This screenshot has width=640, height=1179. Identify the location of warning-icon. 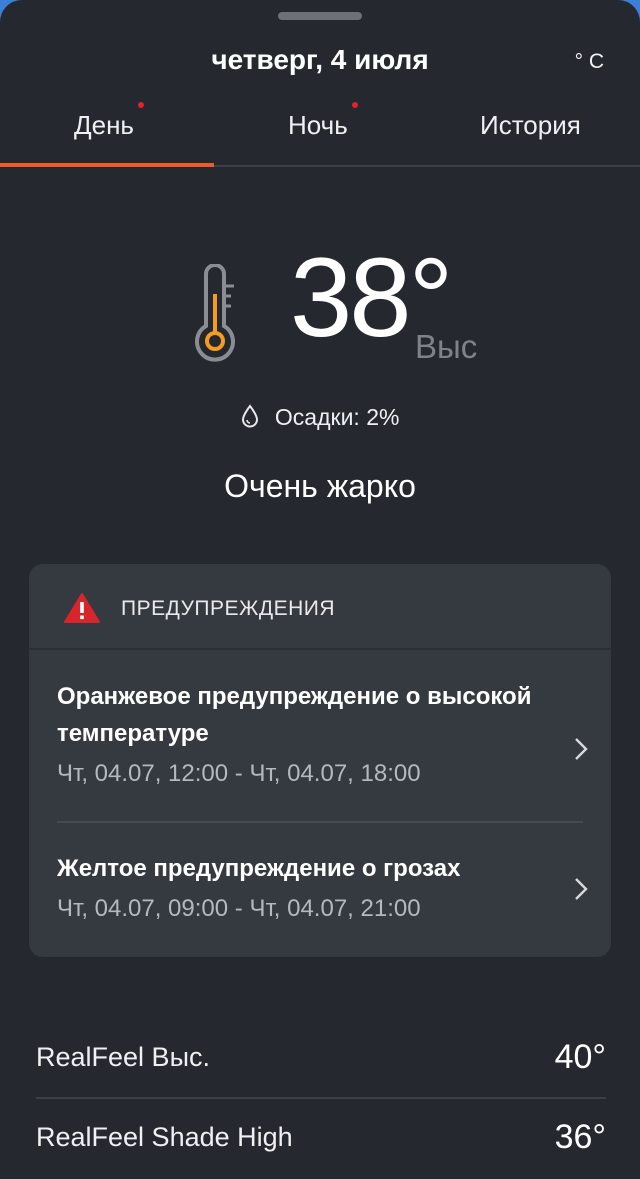
(82, 608).